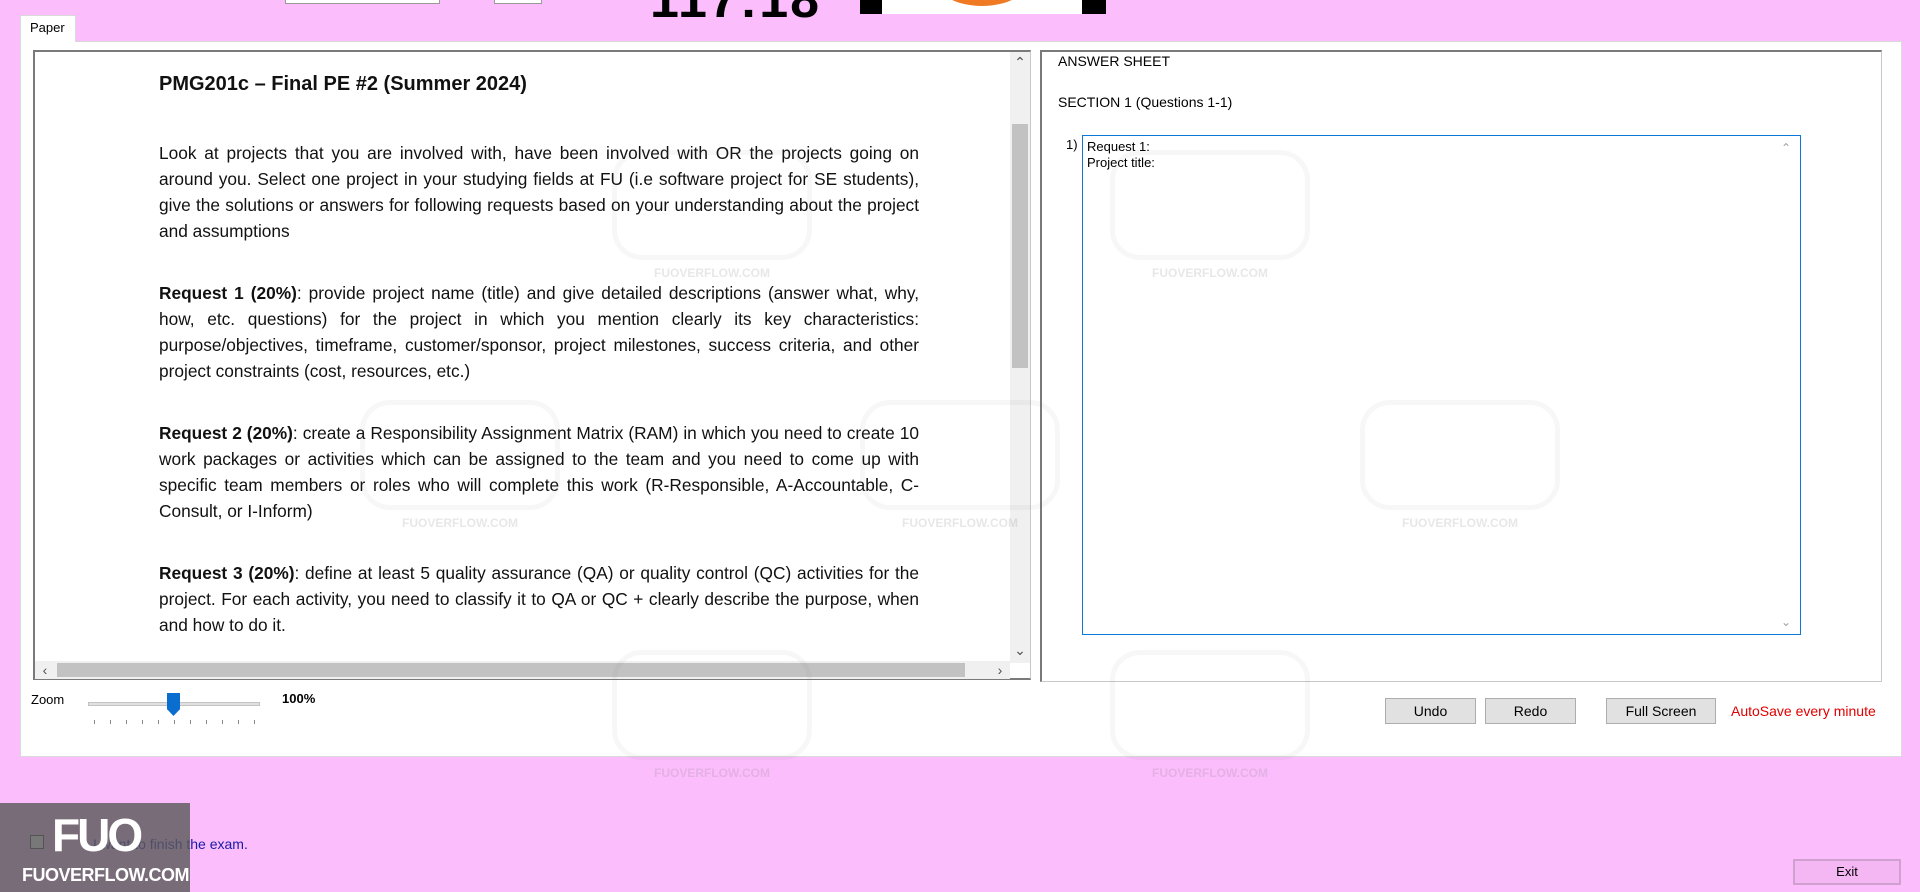 The width and height of the screenshot is (1920, 892). I want to click on answer-scroll-down-icon: ⌄, so click(1786, 622).